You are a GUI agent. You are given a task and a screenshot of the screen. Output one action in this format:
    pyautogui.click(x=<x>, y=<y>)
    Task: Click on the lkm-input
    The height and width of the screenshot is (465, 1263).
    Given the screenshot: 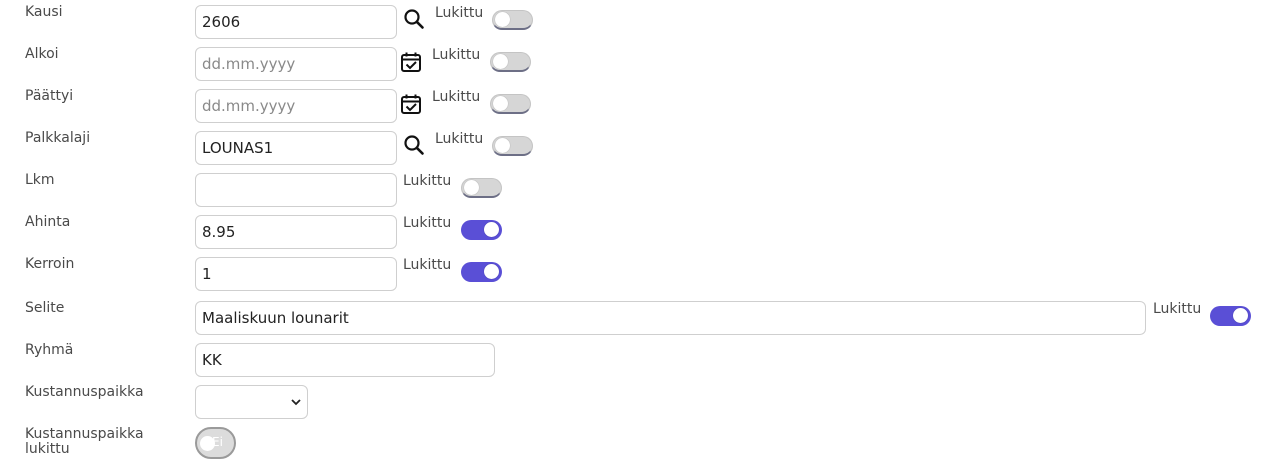 What is the action you would take?
    pyautogui.click(x=296, y=190)
    